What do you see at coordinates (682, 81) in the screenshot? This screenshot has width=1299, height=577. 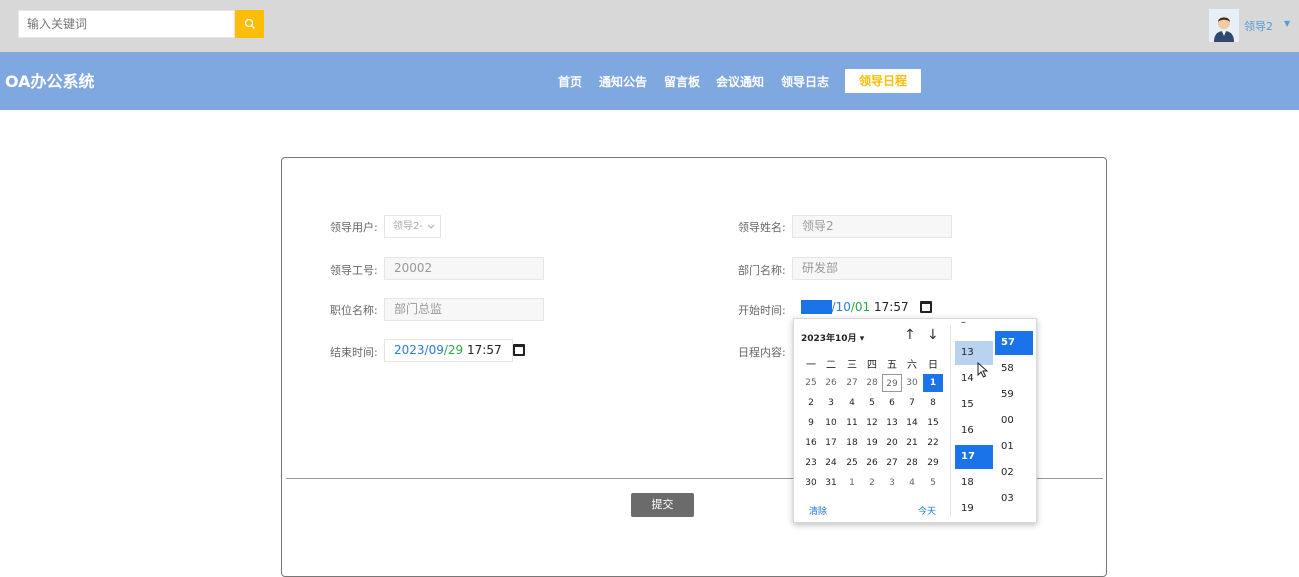 I see `nav-item-message-board: 留言板` at bounding box center [682, 81].